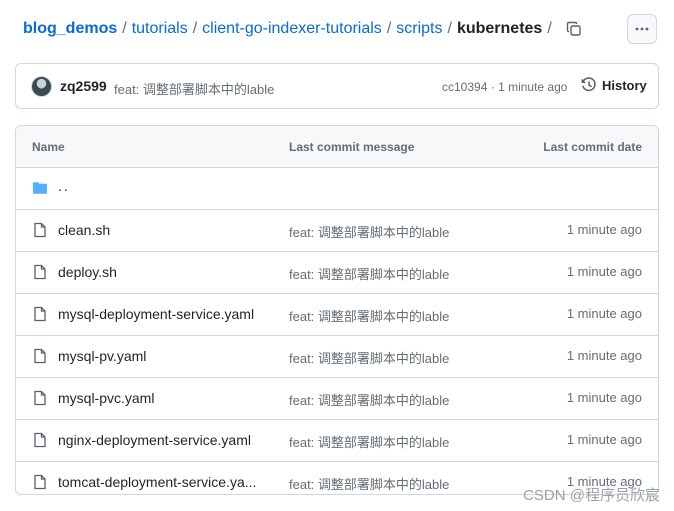 The height and width of the screenshot is (511, 674). What do you see at coordinates (156, 314) in the screenshot?
I see `file-name-link: mysql-deployment-service.yaml` at bounding box center [156, 314].